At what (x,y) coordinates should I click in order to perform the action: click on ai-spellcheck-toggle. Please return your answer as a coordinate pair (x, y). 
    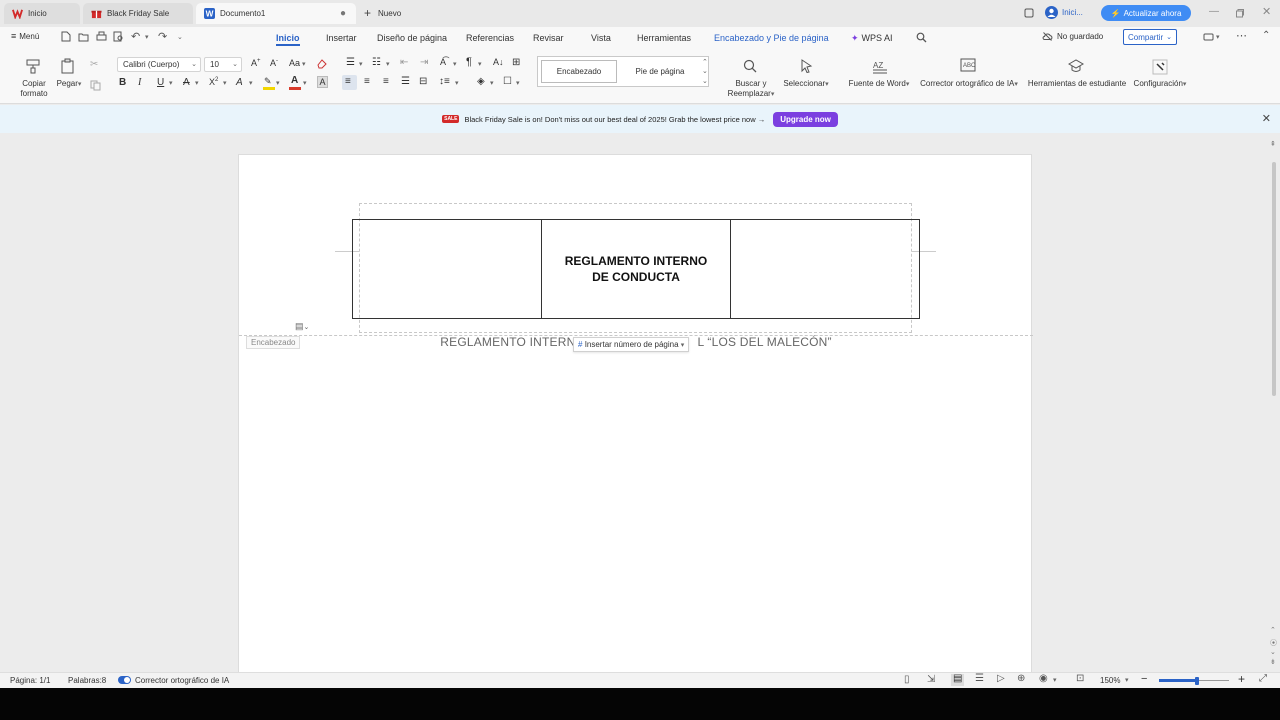
    Looking at the image, I should click on (124, 680).